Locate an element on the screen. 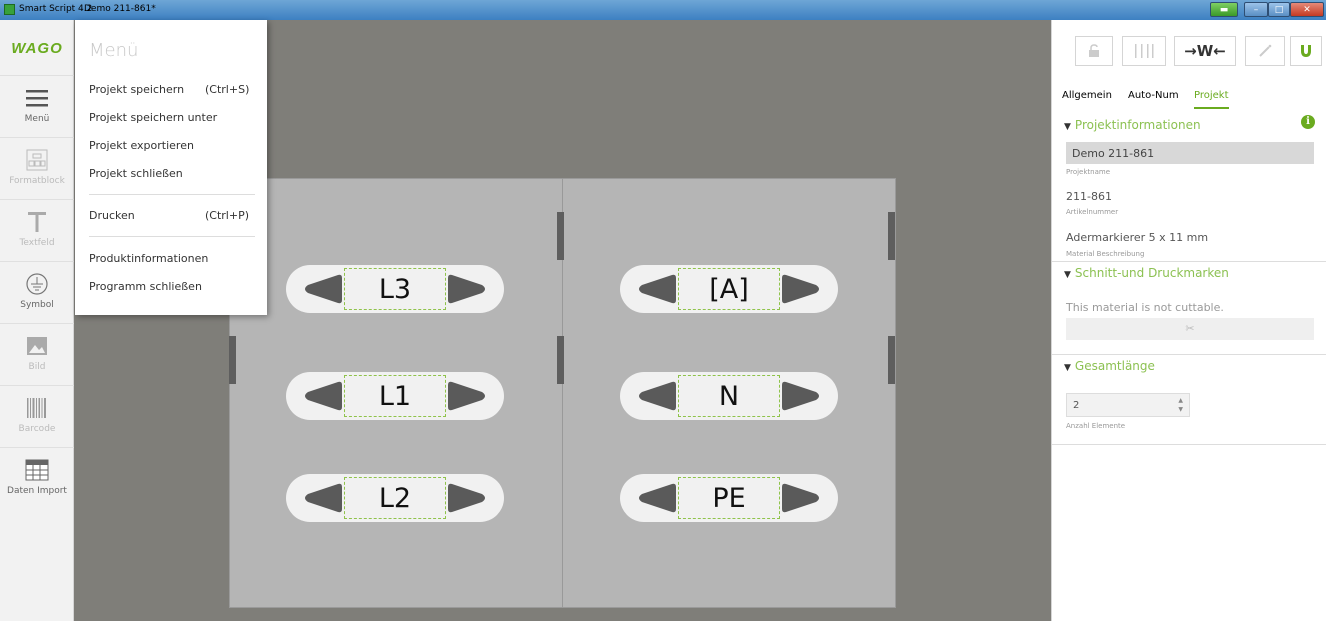 The image size is (1326, 621). close-button: ✕ is located at coordinates (1307, 9).